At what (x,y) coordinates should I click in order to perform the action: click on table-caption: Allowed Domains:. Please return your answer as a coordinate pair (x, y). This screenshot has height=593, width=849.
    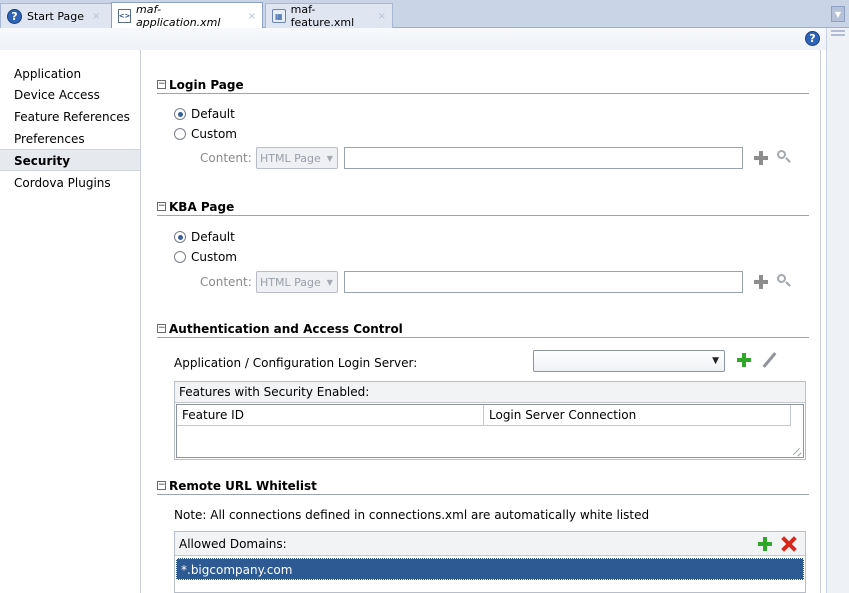
    Looking at the image, I should click on (490, 544).